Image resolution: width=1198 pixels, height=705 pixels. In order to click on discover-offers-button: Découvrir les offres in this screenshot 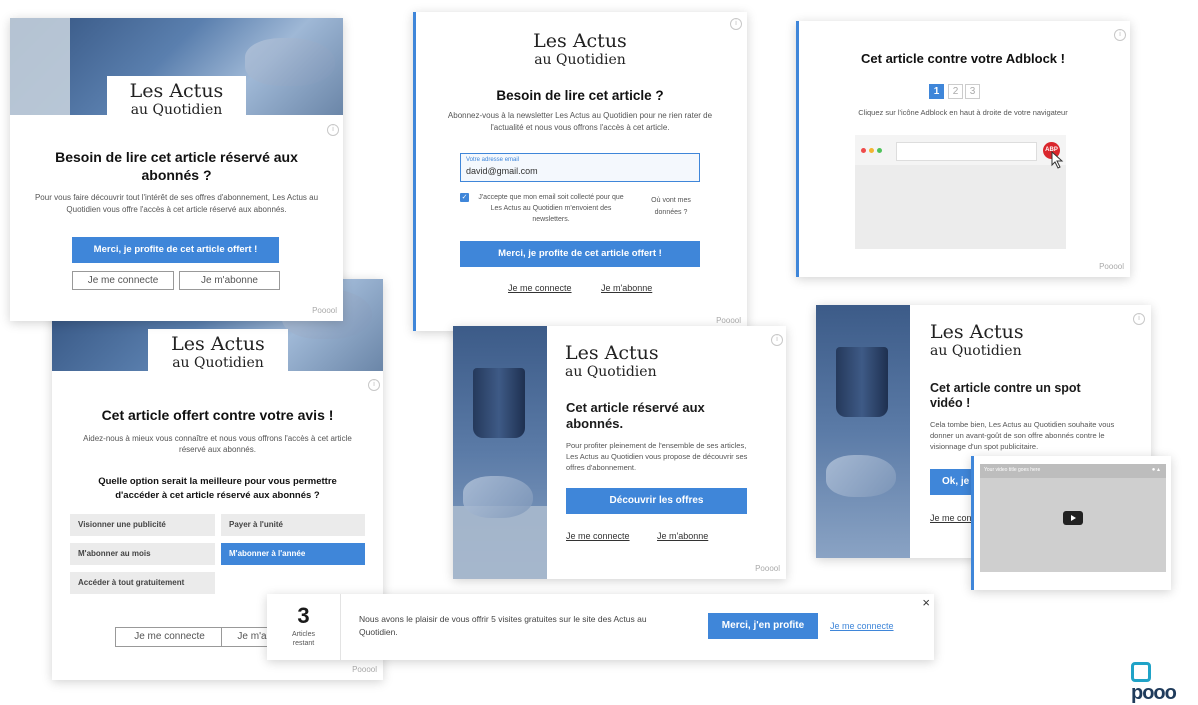, I will do `click(656, 501)`.